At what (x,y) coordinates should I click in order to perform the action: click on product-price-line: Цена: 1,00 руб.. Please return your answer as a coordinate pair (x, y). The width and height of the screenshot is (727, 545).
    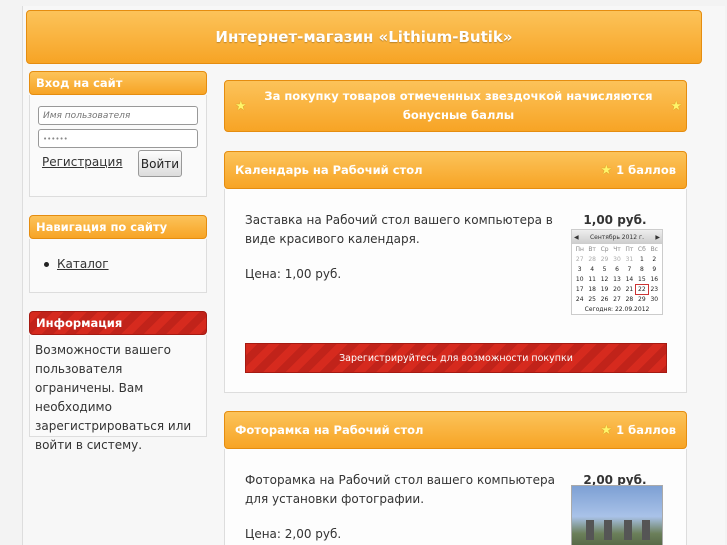
    Looking at the image, I should click on (293, 274).